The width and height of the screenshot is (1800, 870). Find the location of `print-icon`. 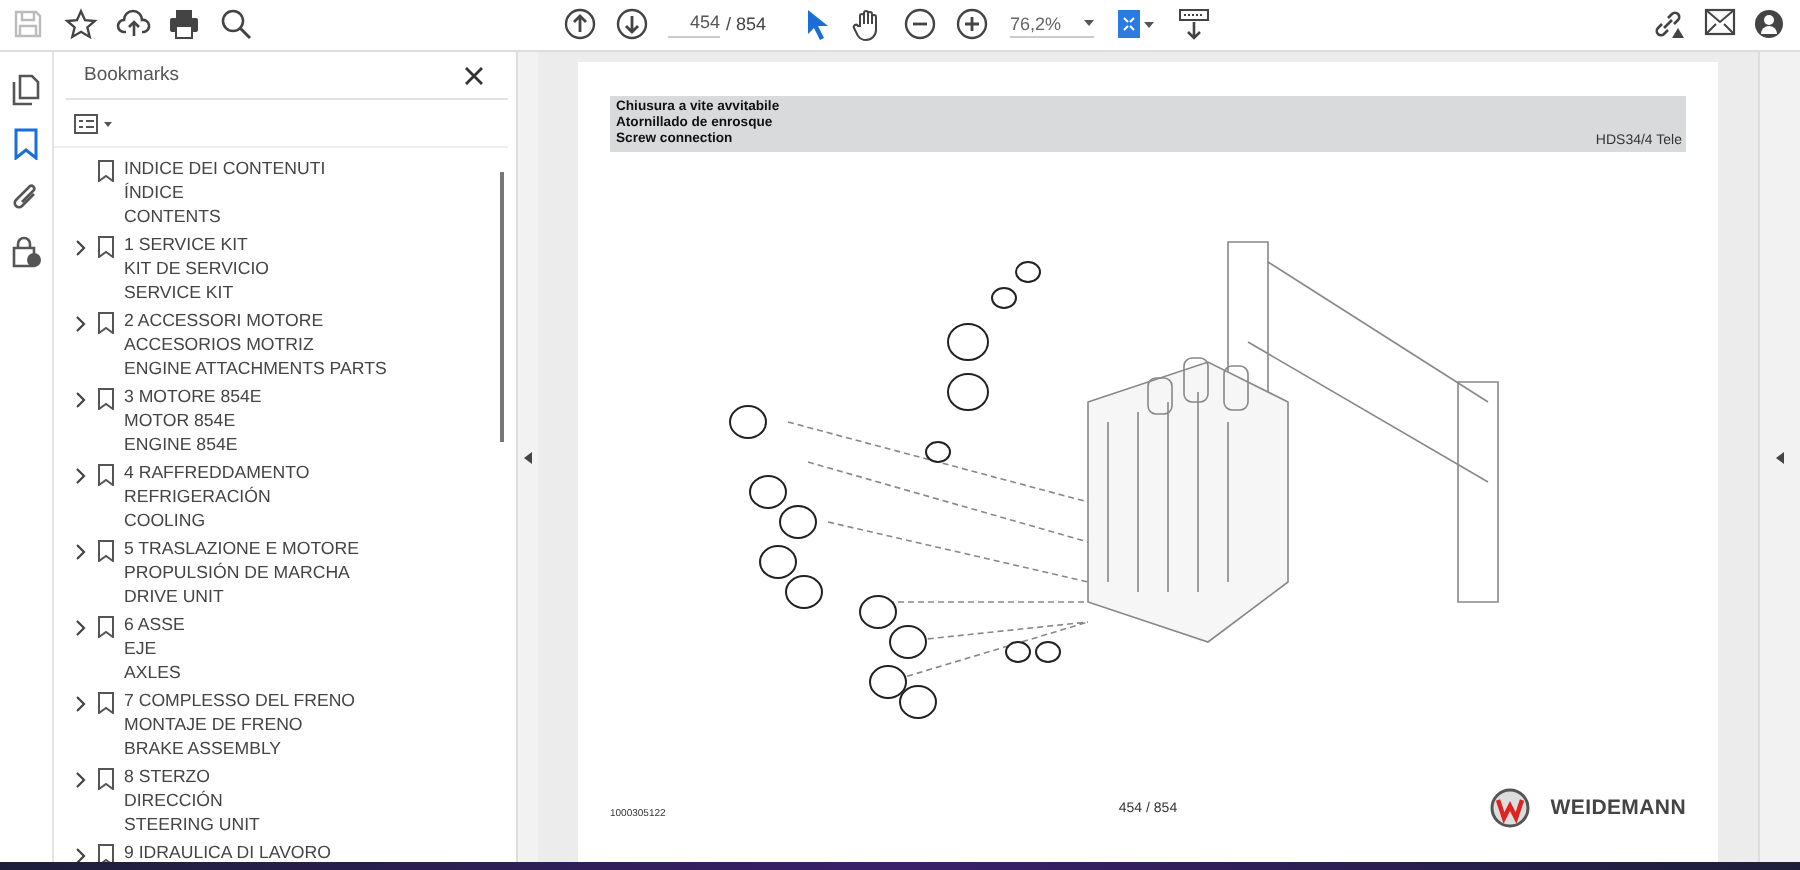

print-icon is located at coordinates (184, 24).